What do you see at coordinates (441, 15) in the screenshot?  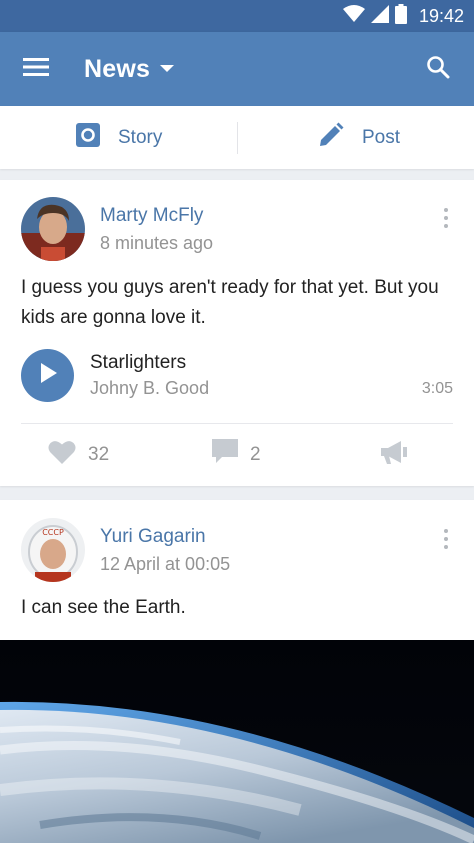 I see `status-time: 19:42` at bounding box center [441, 15].